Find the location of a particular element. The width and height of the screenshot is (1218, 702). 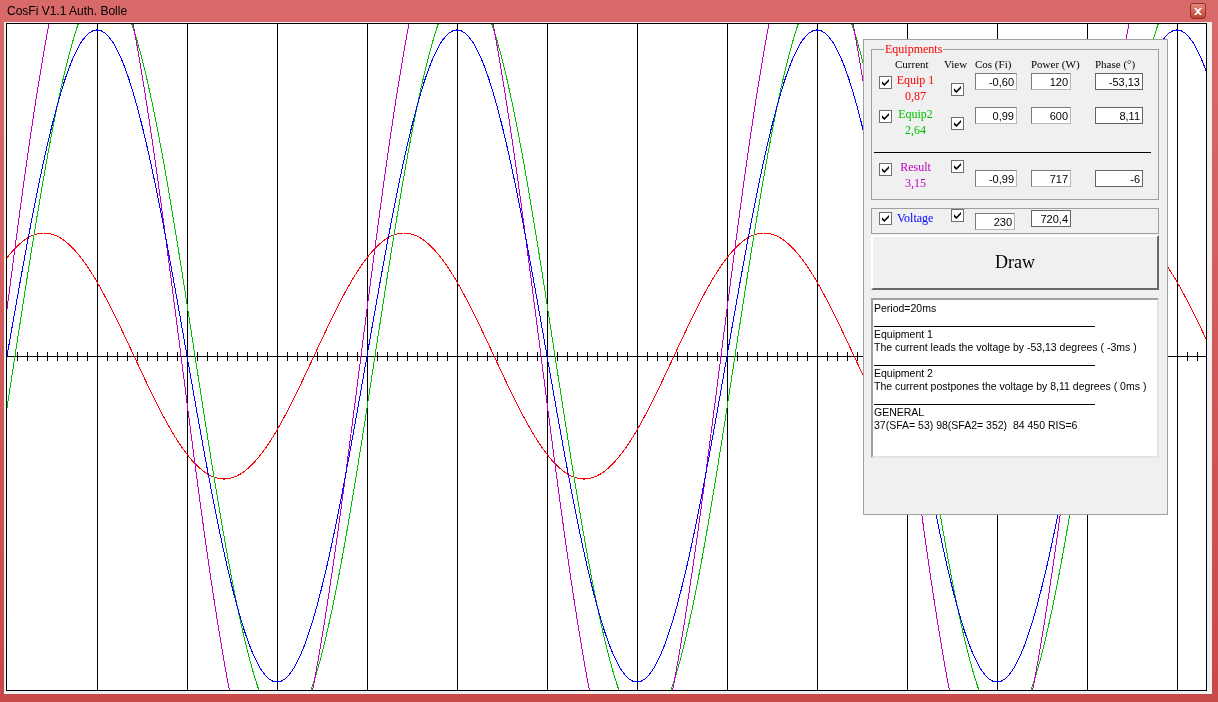

row-label: Equip2 is located at coordinates (915, 114).